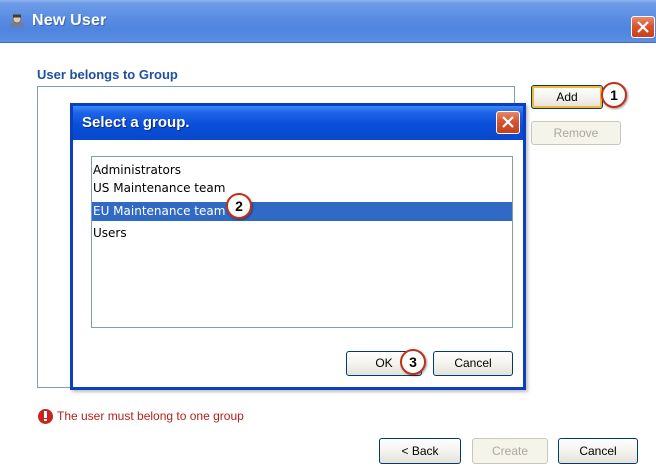 The height and width of the screenshot is (476, 656). I want to click on window-title: New User, so click(69, 20).